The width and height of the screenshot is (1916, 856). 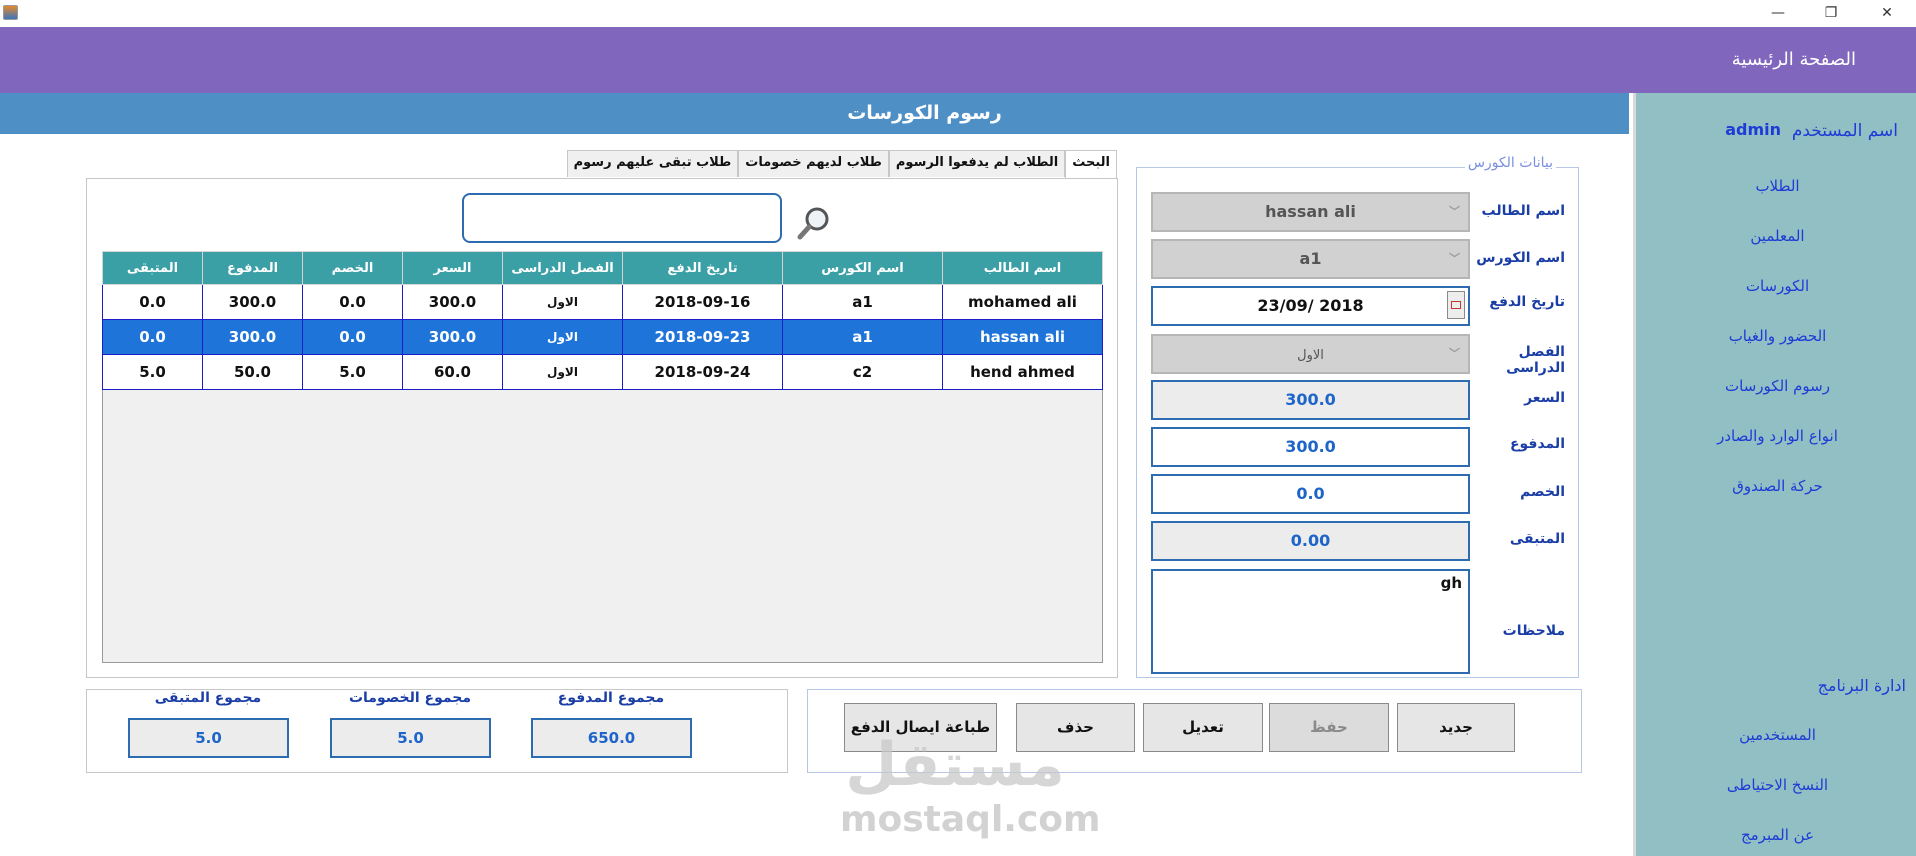 I want to click on watermark-logo: مستقل, so click(x=955, y=765).